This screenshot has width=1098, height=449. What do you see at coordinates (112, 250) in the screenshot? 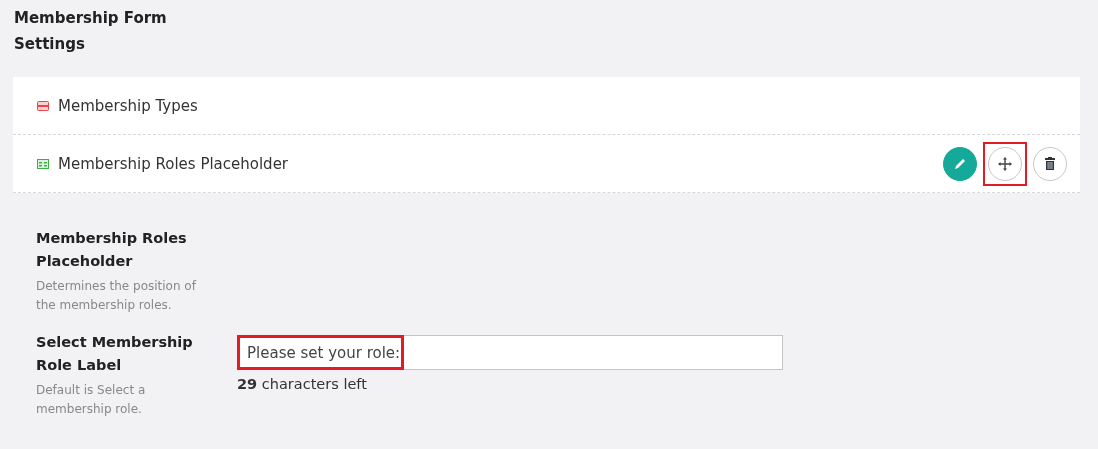
I see `setting-label: Membership Roles Placeholder` at bounding box center [112, 250].